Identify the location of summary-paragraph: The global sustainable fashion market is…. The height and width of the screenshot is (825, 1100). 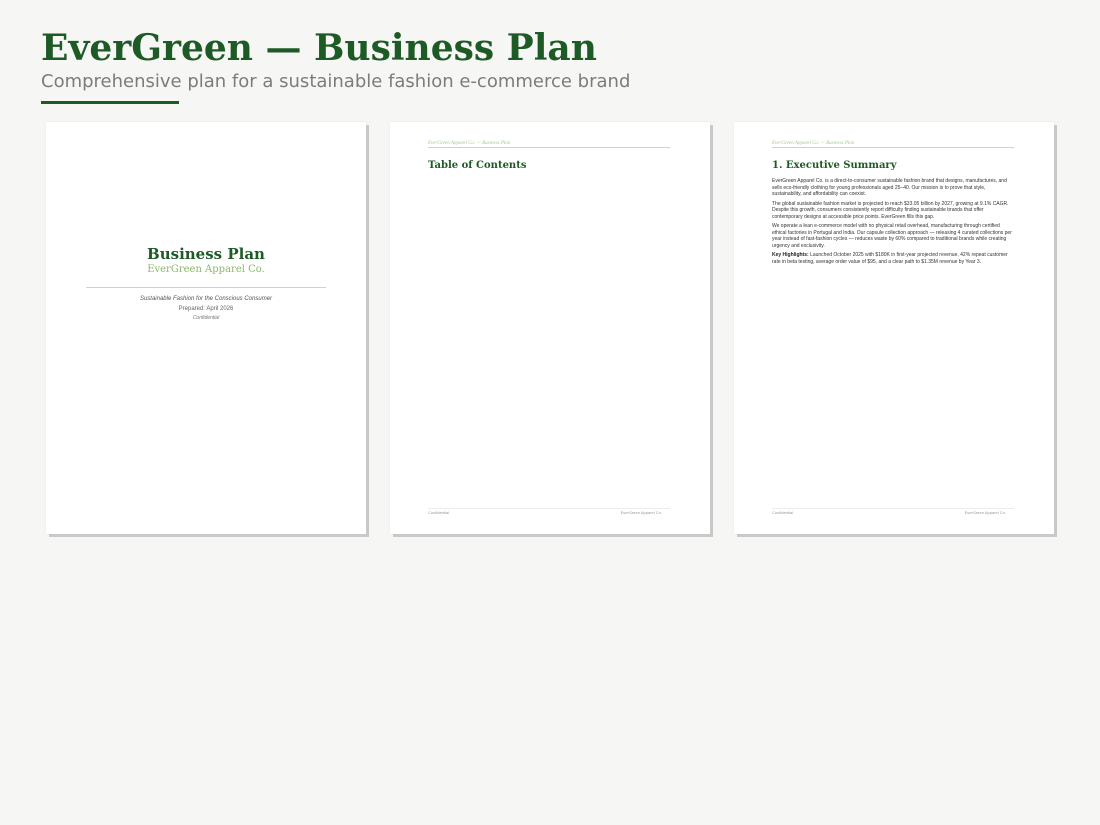
(890, 210).